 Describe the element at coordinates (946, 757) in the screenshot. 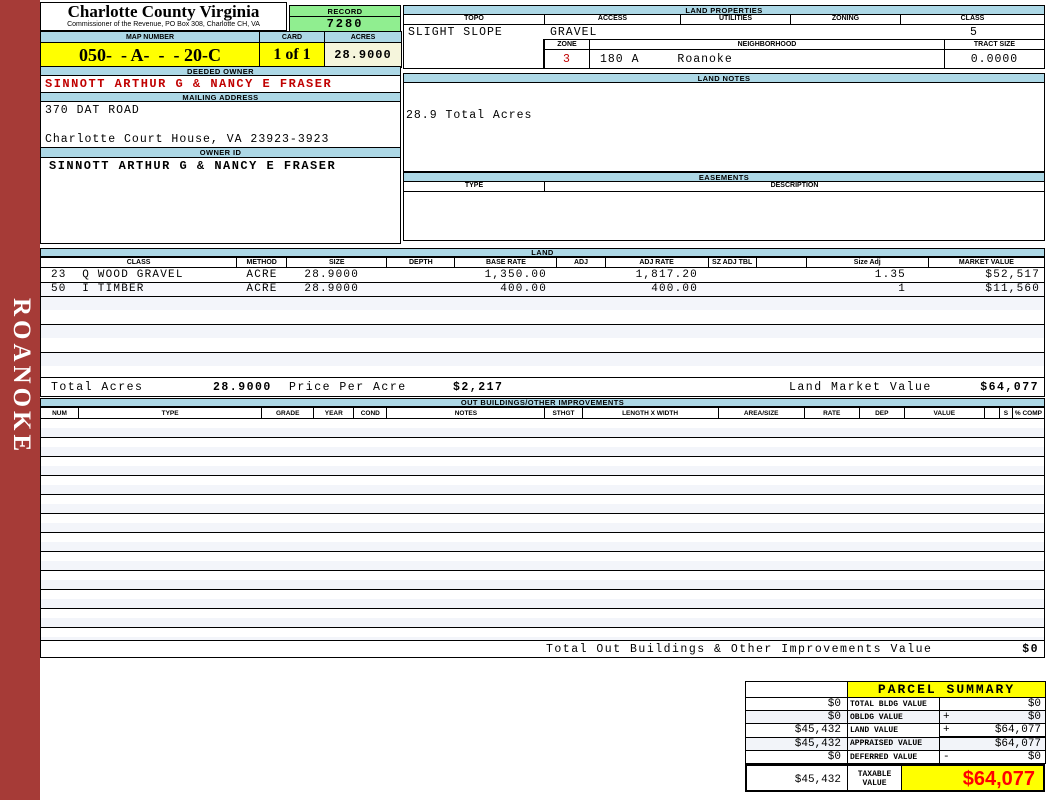

I see `row-sign: -` at that location.